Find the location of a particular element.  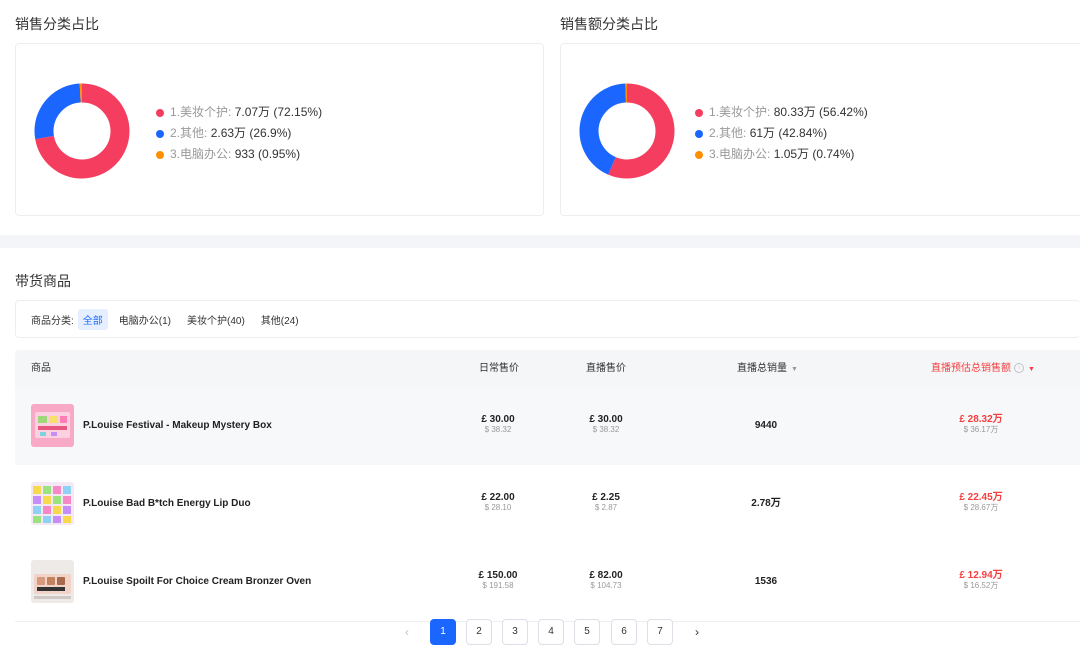

col-product: 商品 is located at coordinates (41, 368).